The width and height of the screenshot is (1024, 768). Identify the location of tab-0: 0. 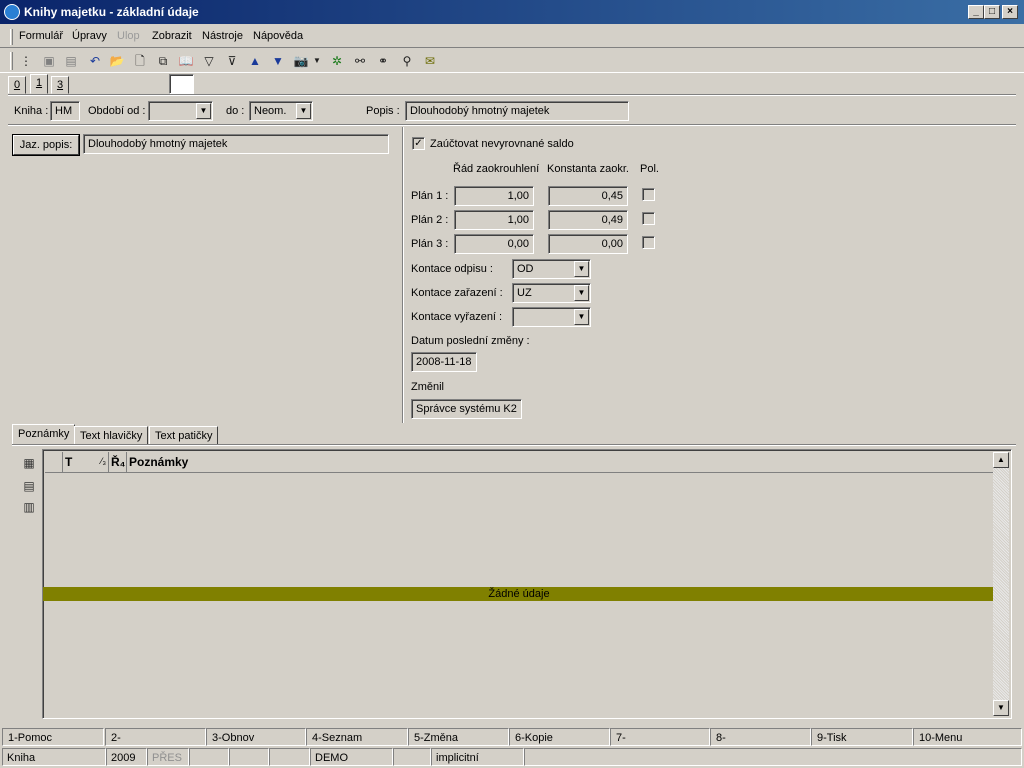
(17, 85).